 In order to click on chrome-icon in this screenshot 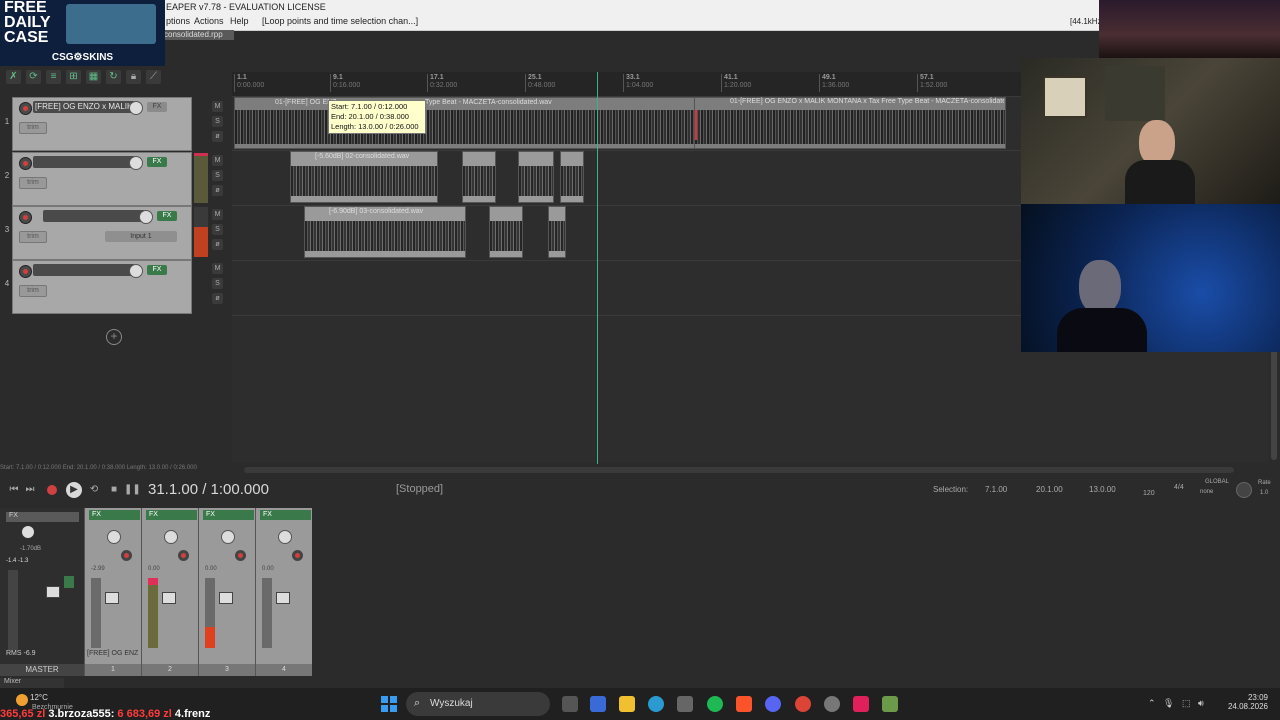, I will do `click(803, 704)`.